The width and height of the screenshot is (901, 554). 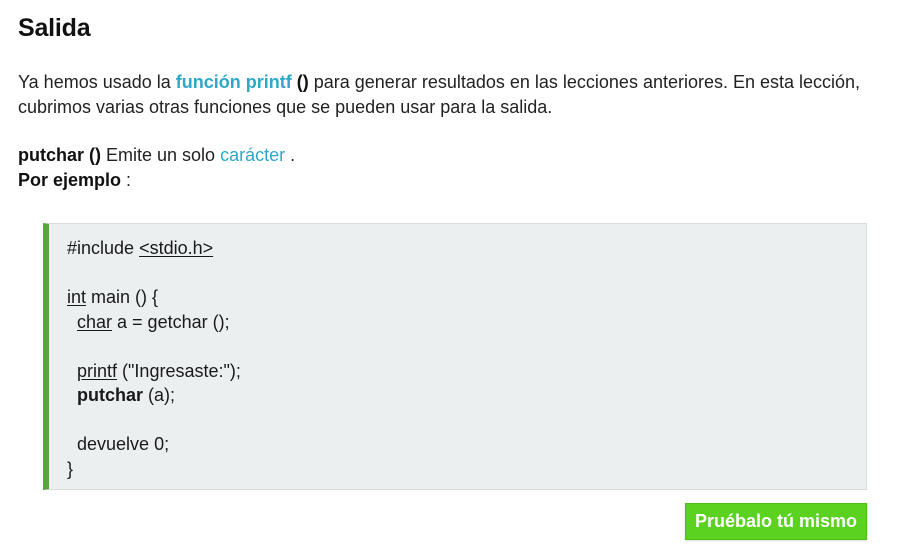 What do you see at coordinates (122, 297) in the screenshot?
I see `code-main-signature: main () {` at bounding box center [122, 297].